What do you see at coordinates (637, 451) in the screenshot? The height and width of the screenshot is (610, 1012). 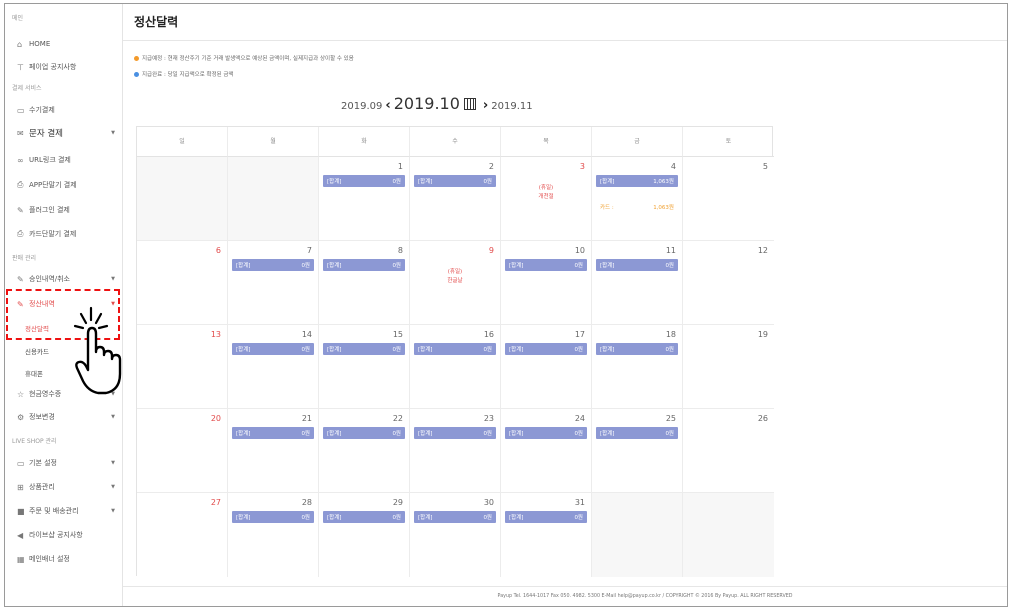 I see `calendar-day-cell: 25 [합계] 0원` at bounding box center [637, 451].